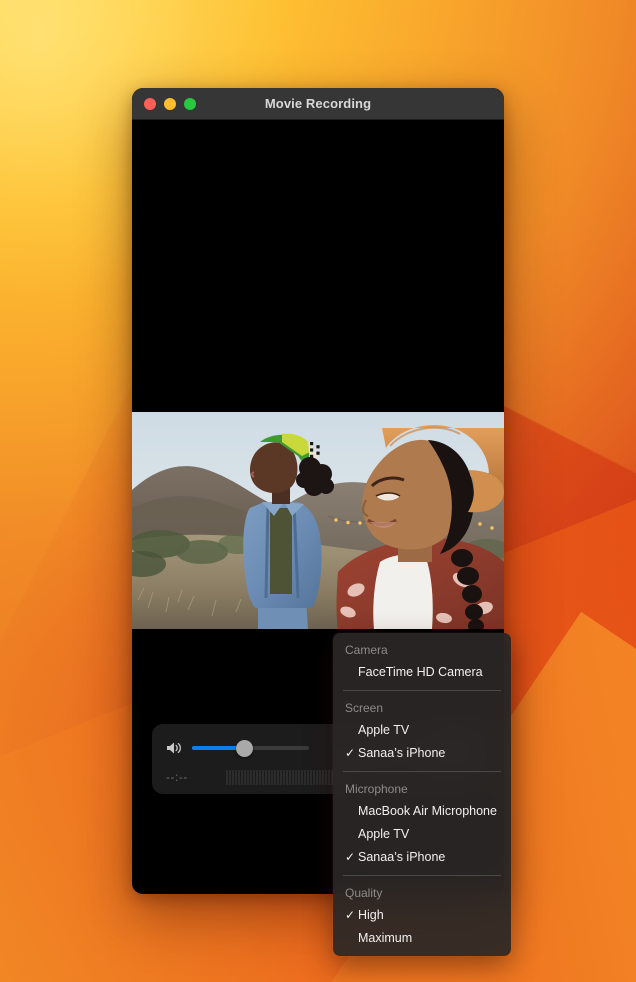 This screenshot has height=982, width=636. Describe the element at coordinates (422, 915) in the screenshot. I see `menu-item: ✓ High` at that location.